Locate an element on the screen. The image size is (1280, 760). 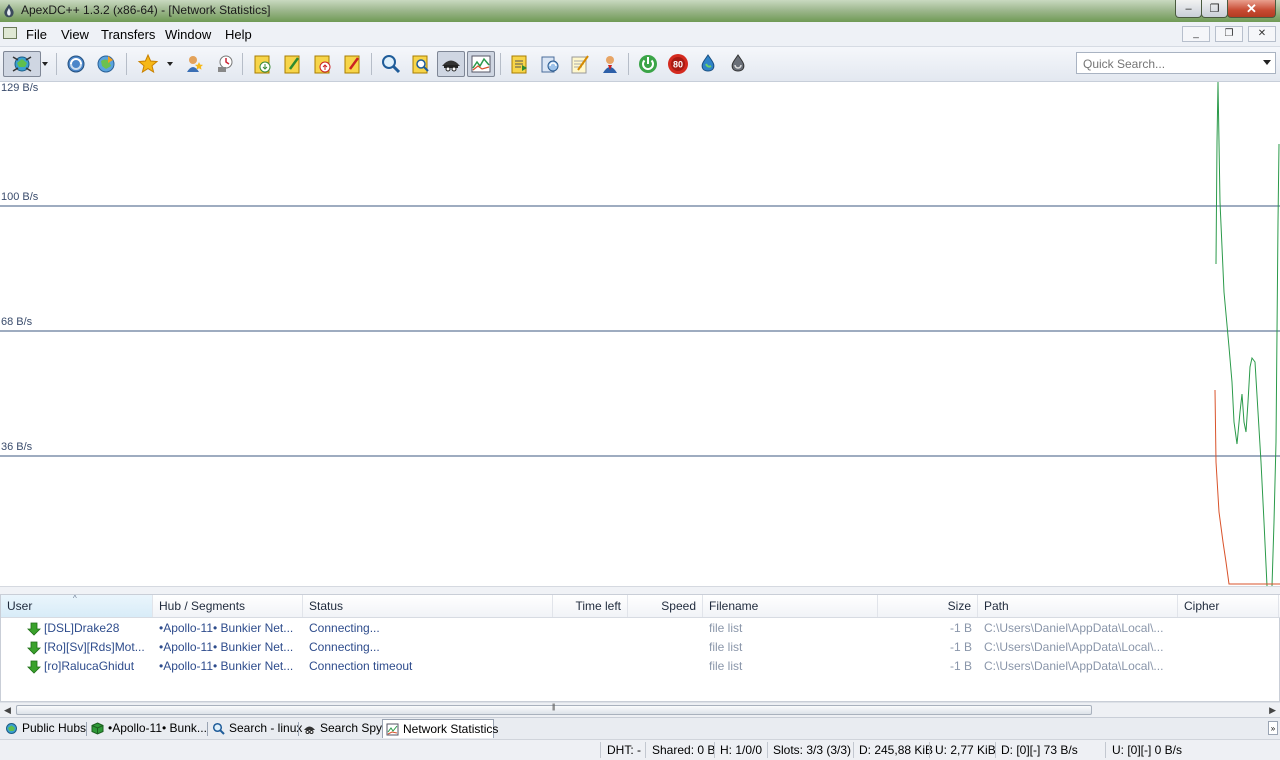
notepad-button is located at coordinates (580, 64).